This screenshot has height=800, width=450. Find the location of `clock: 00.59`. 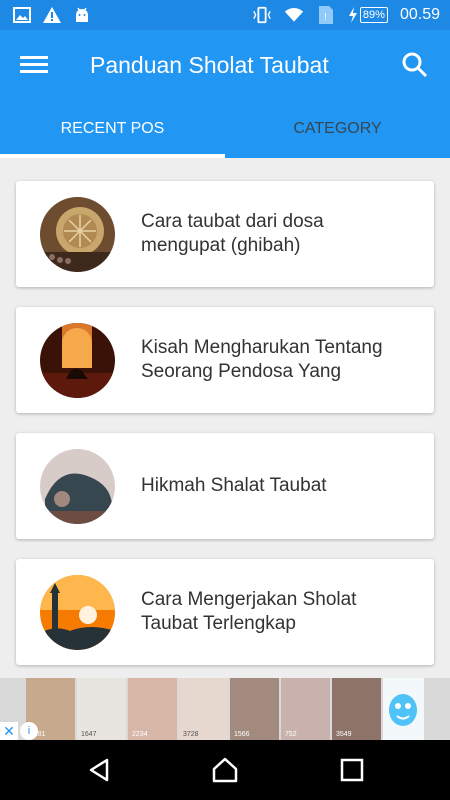

clock: 00.59 is located at coordinates (419, 14).